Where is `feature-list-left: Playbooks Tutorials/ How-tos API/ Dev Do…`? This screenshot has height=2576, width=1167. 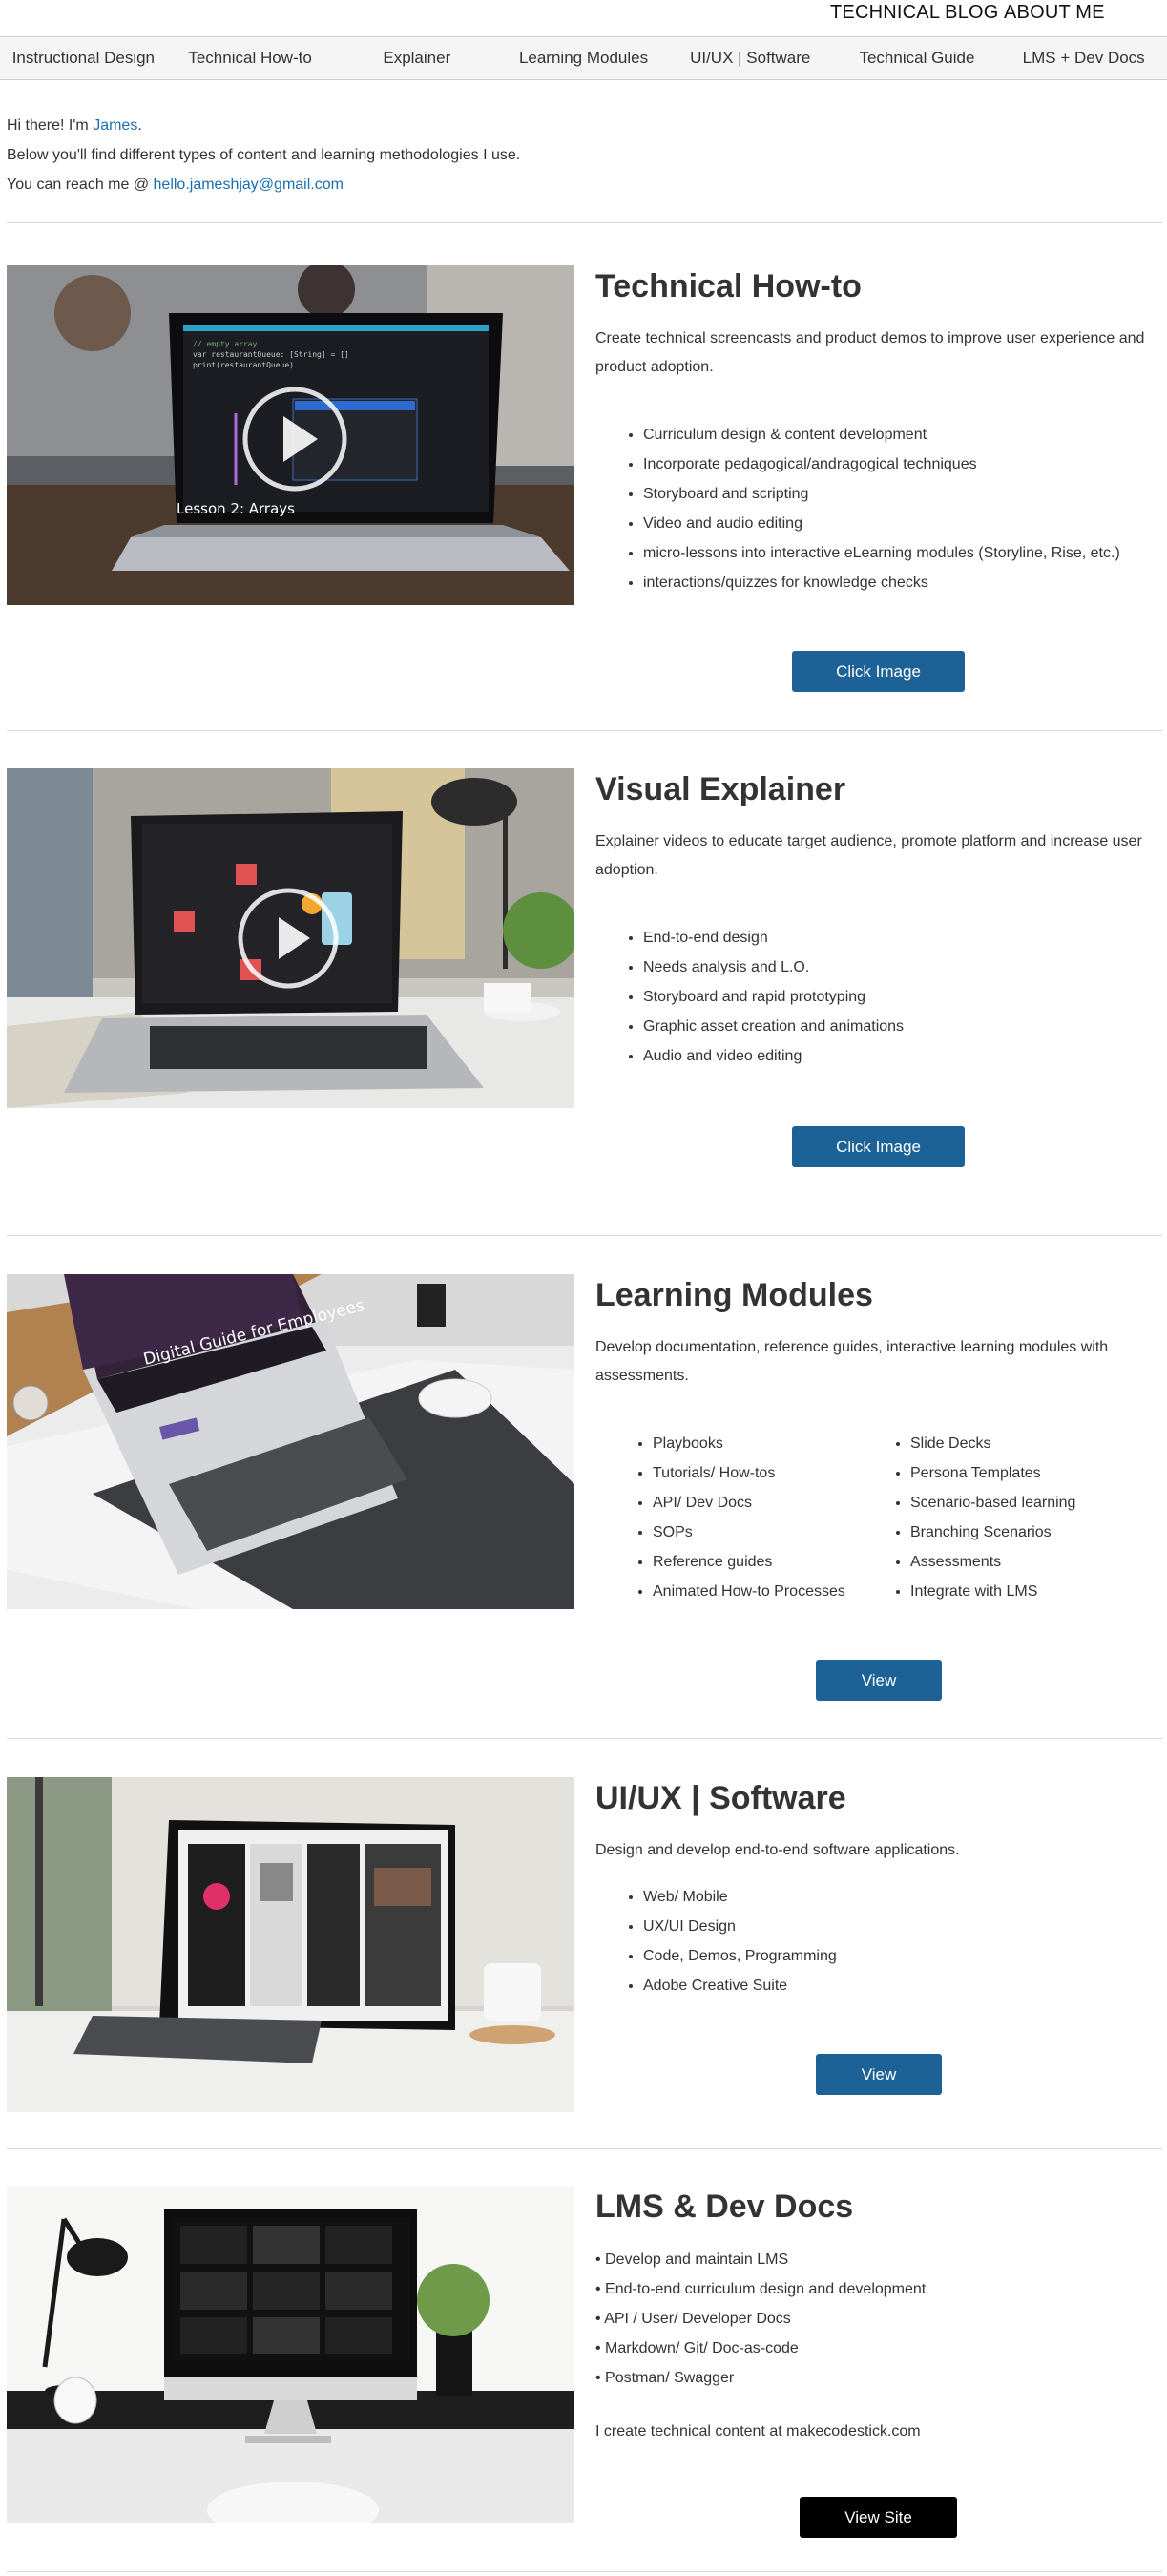 feature-list-left: Playbooks Tutorials/ How-tos API/ Dev Do… is located at coordinates (739, 1517).